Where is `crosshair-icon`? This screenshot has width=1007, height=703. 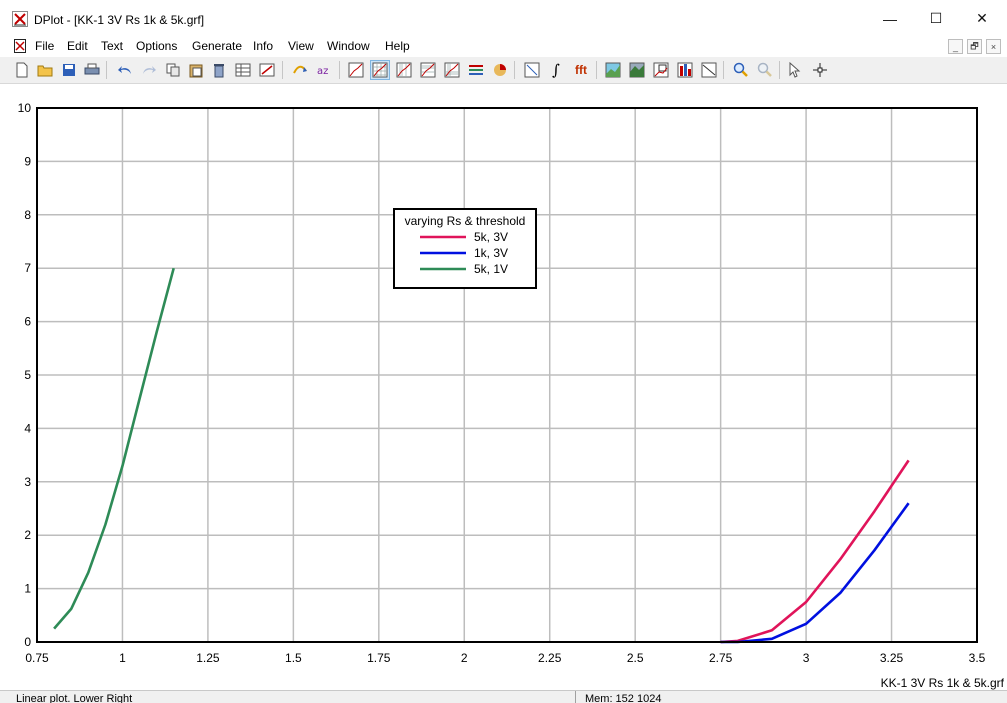
crosshair-icon is located at coordinates (820, 70).